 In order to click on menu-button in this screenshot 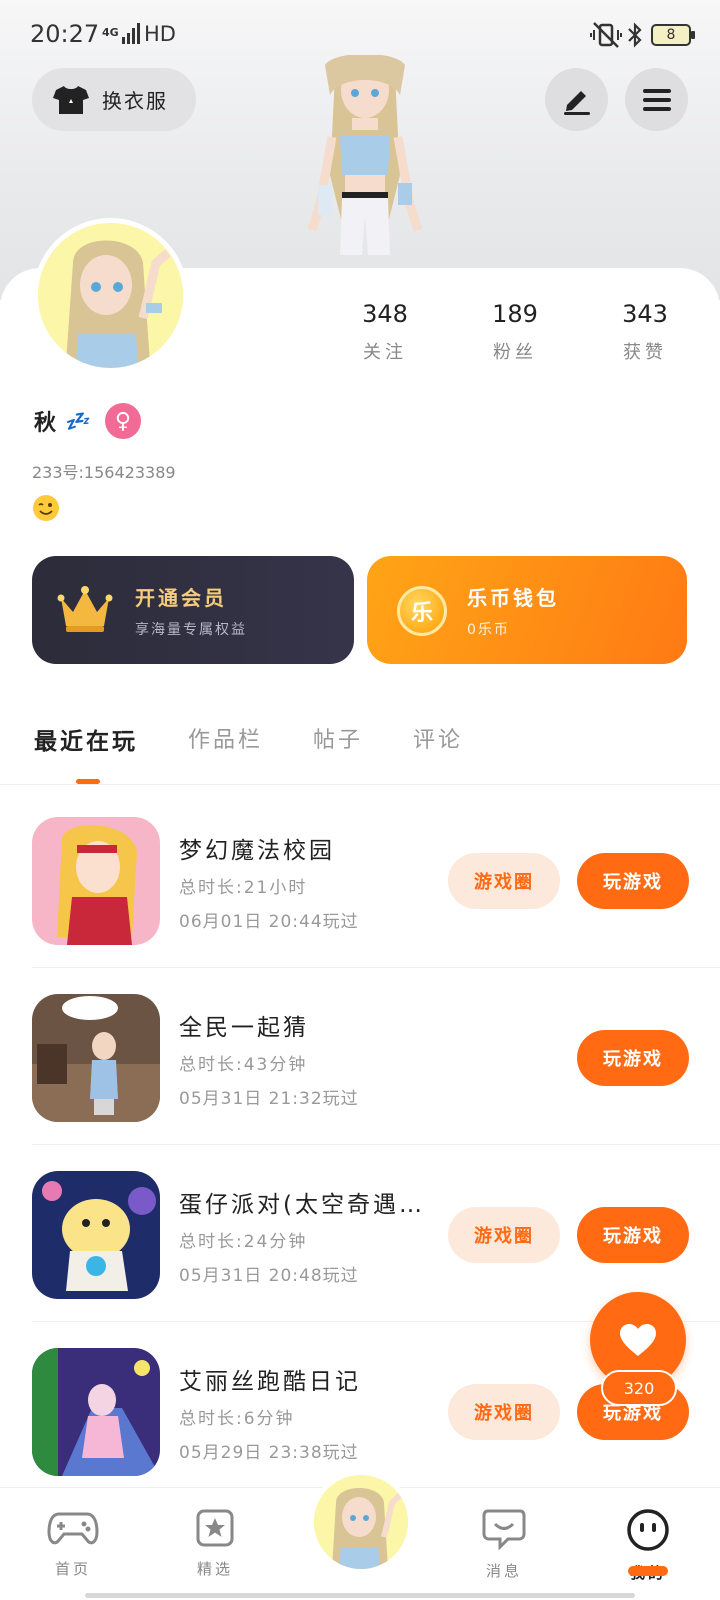, I will do `click(656, 99)`.